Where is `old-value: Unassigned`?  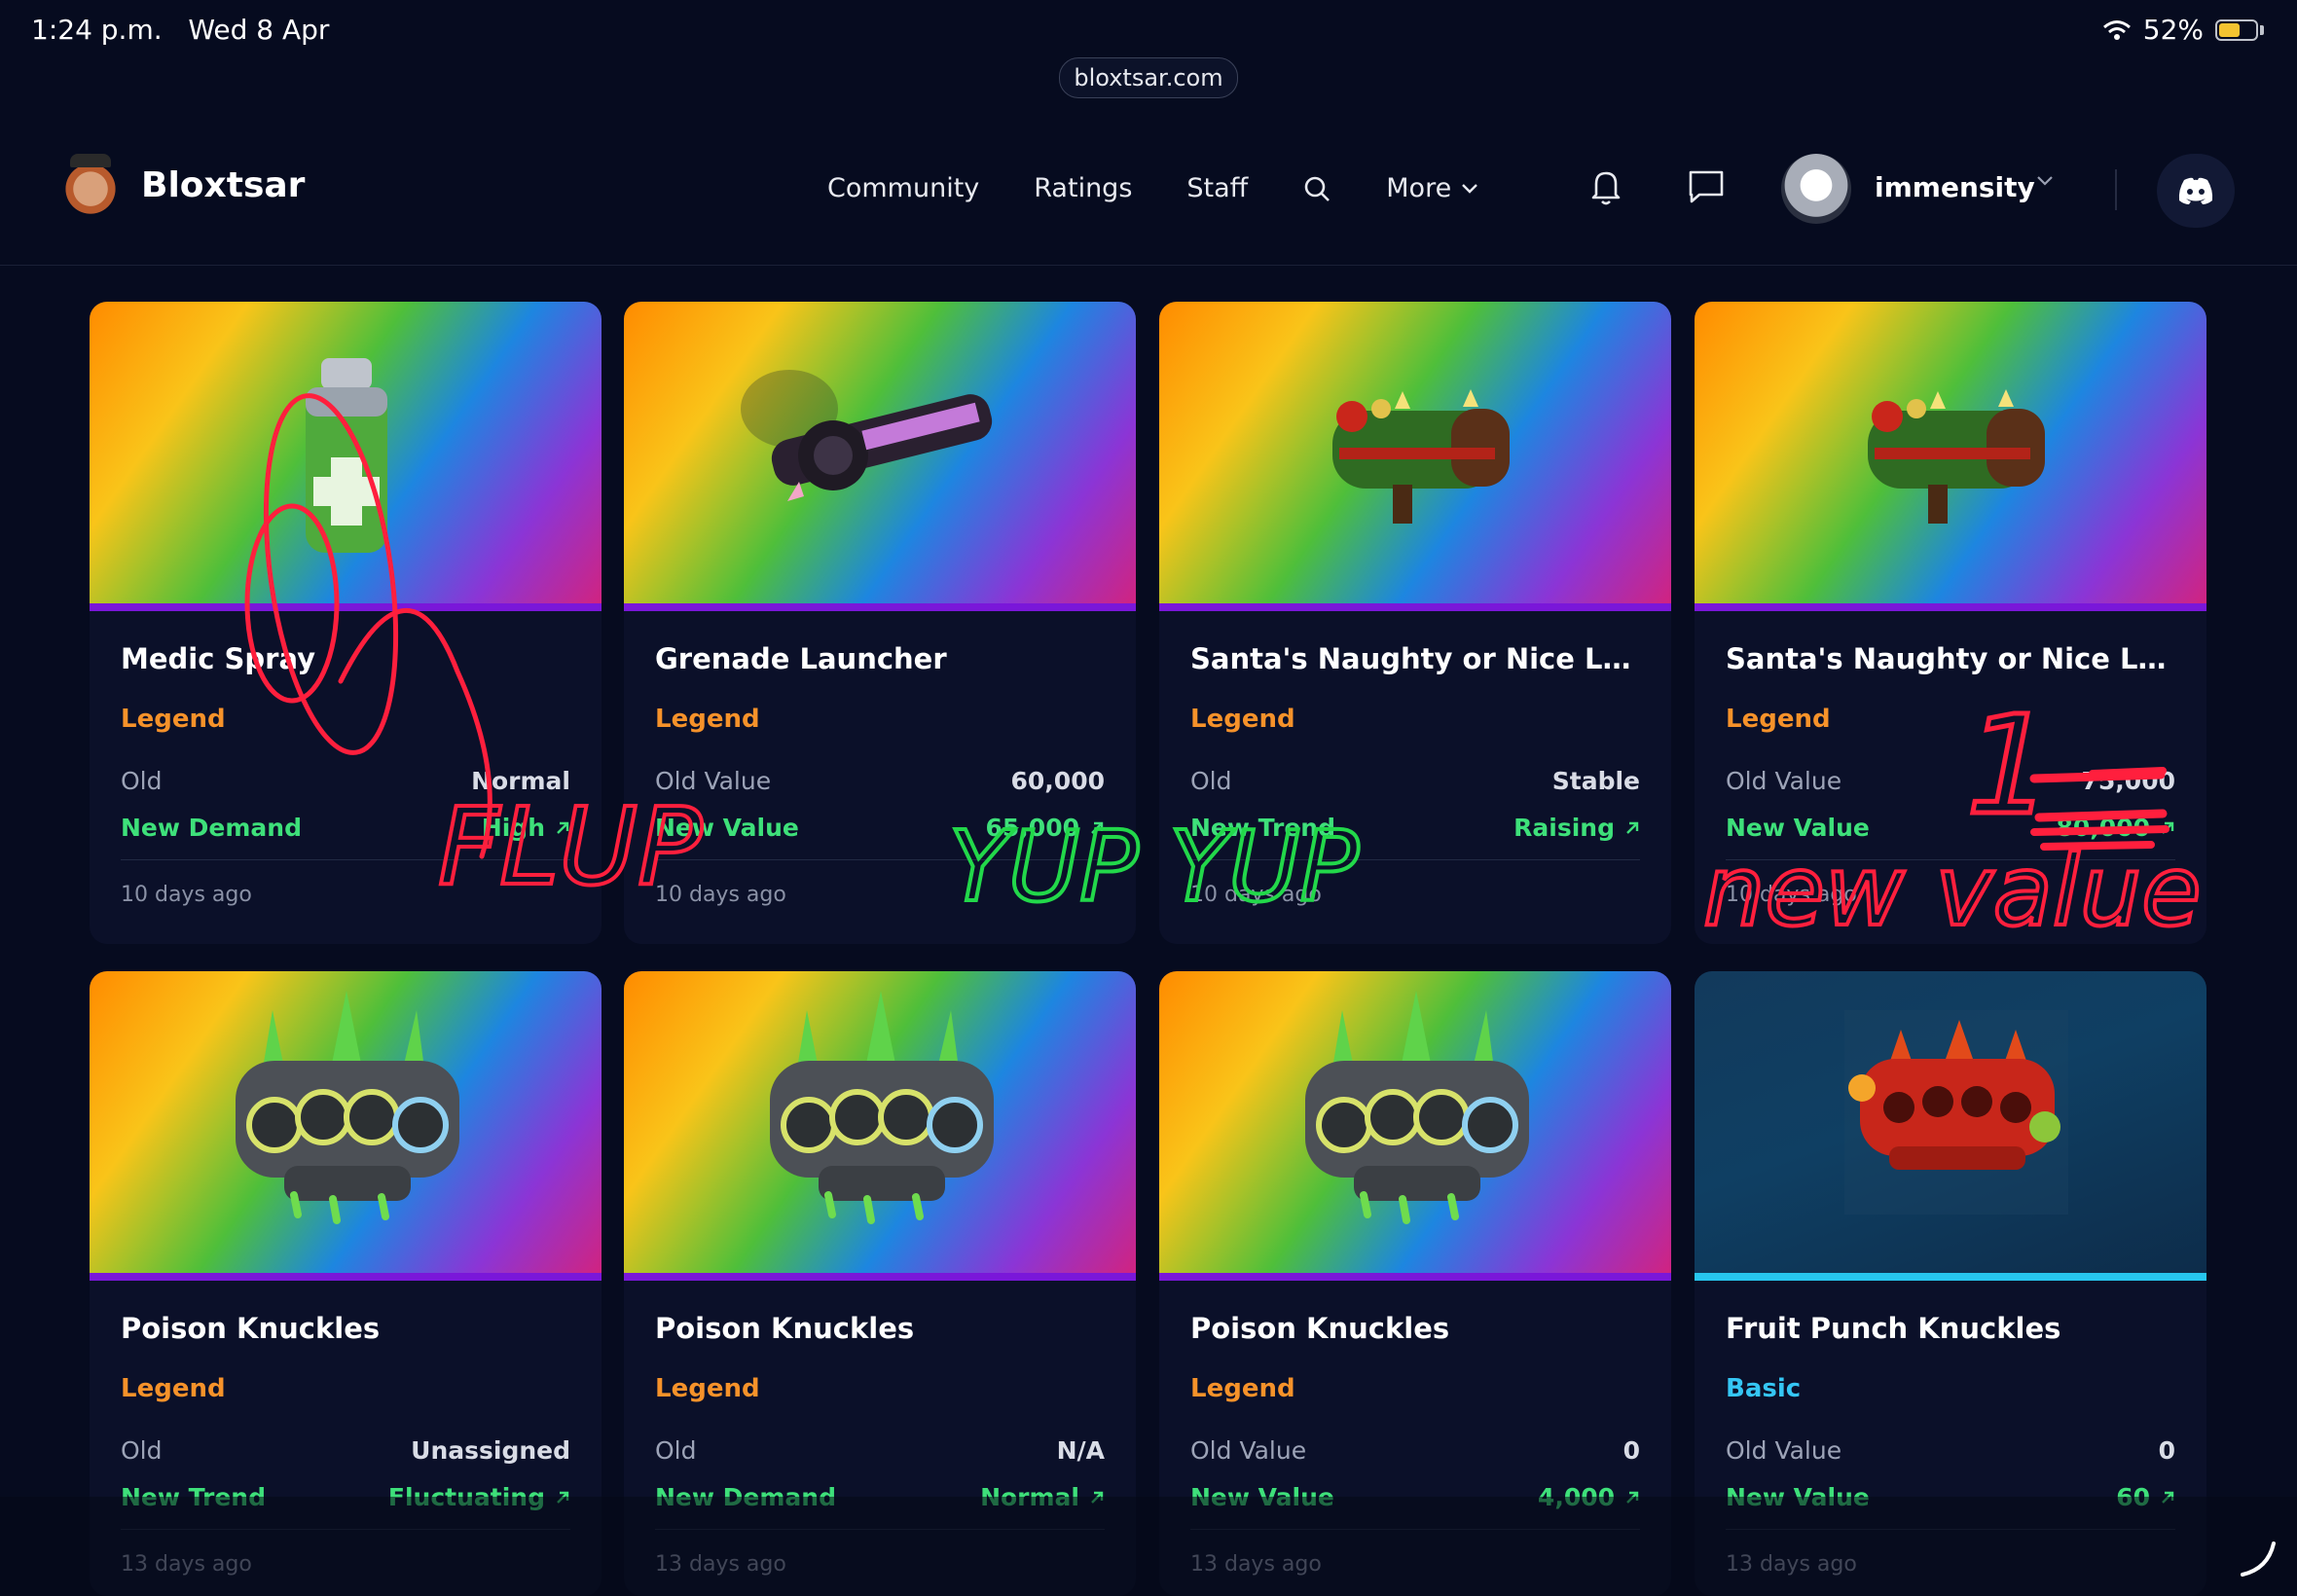 old-value: Unassigned is located at coordinates (490, 1451).